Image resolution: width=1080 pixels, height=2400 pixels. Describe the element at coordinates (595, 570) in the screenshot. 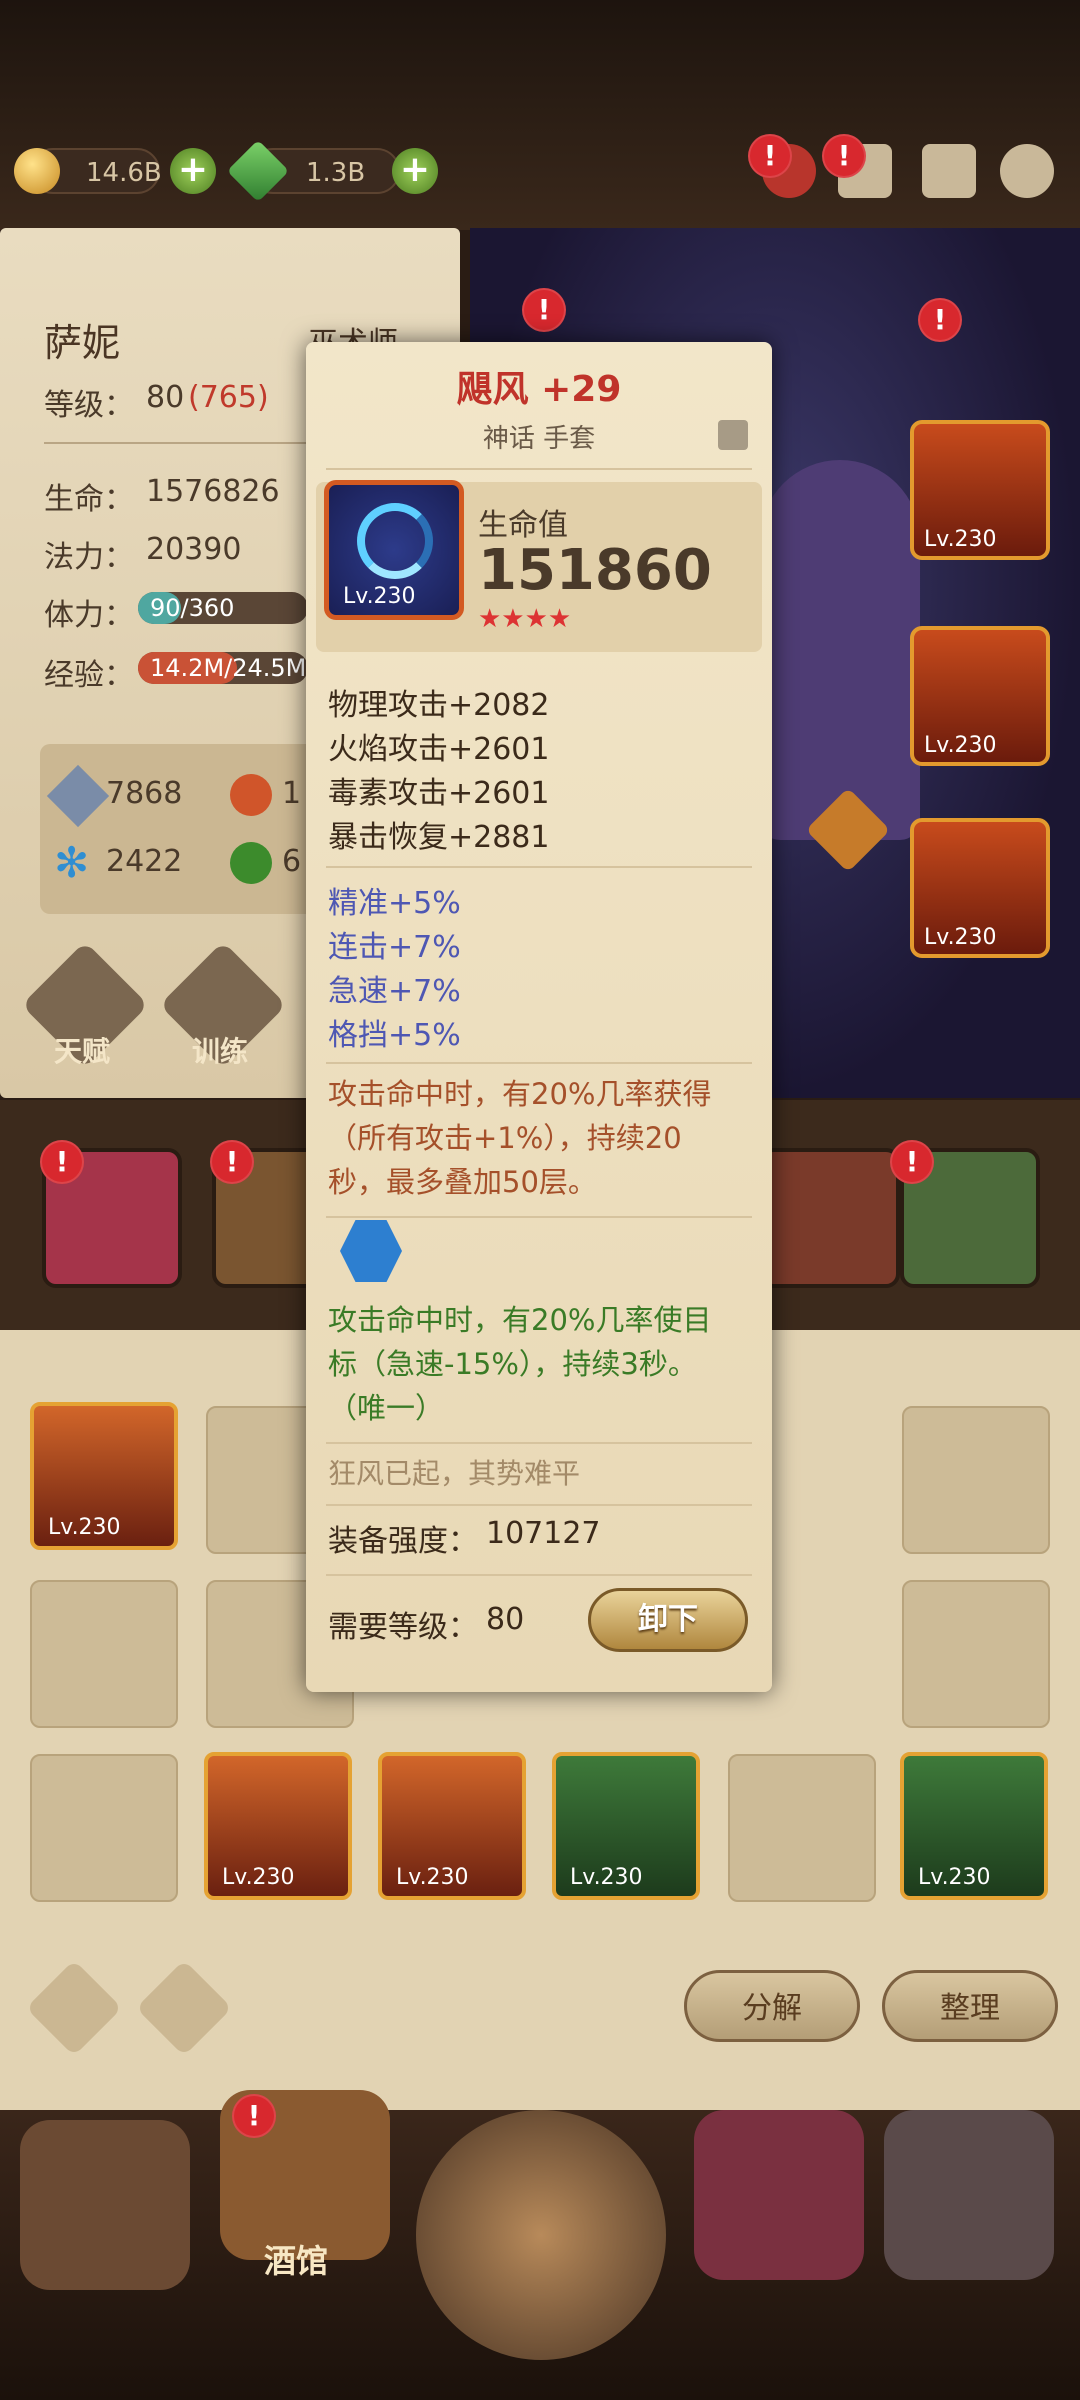

I see `main-stat-value: 151860` at that location.